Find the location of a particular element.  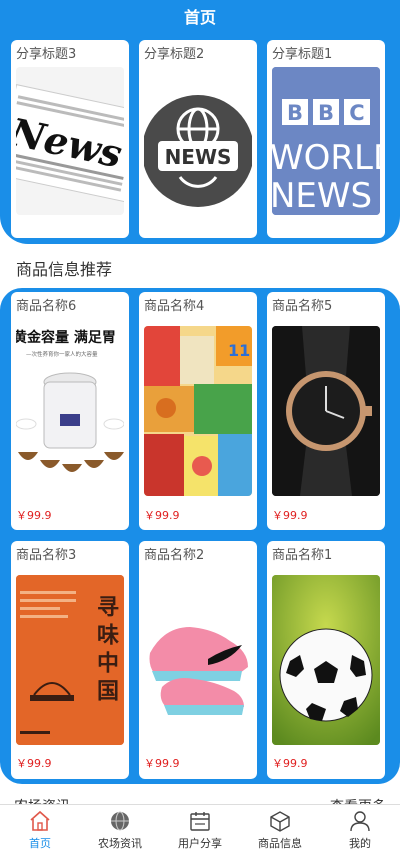

share-card: 分享标题1 B B C WORLD NEWS is located at coordinates (326, 139).